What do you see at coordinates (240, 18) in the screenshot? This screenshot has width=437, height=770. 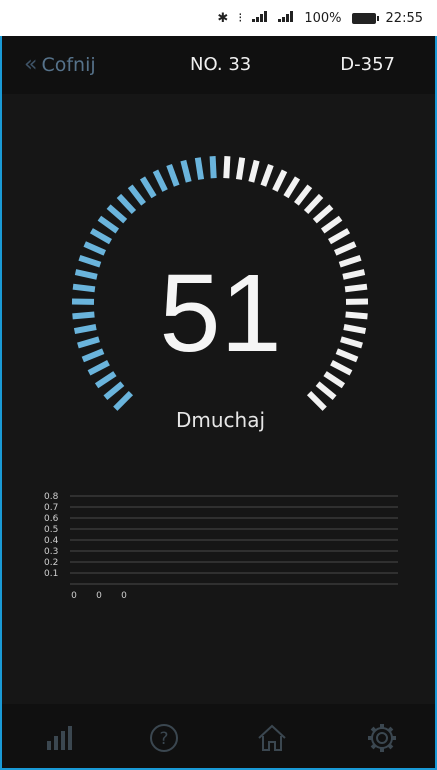 I see `nfc-icon: ⁝` at bounding box center [240, 18].